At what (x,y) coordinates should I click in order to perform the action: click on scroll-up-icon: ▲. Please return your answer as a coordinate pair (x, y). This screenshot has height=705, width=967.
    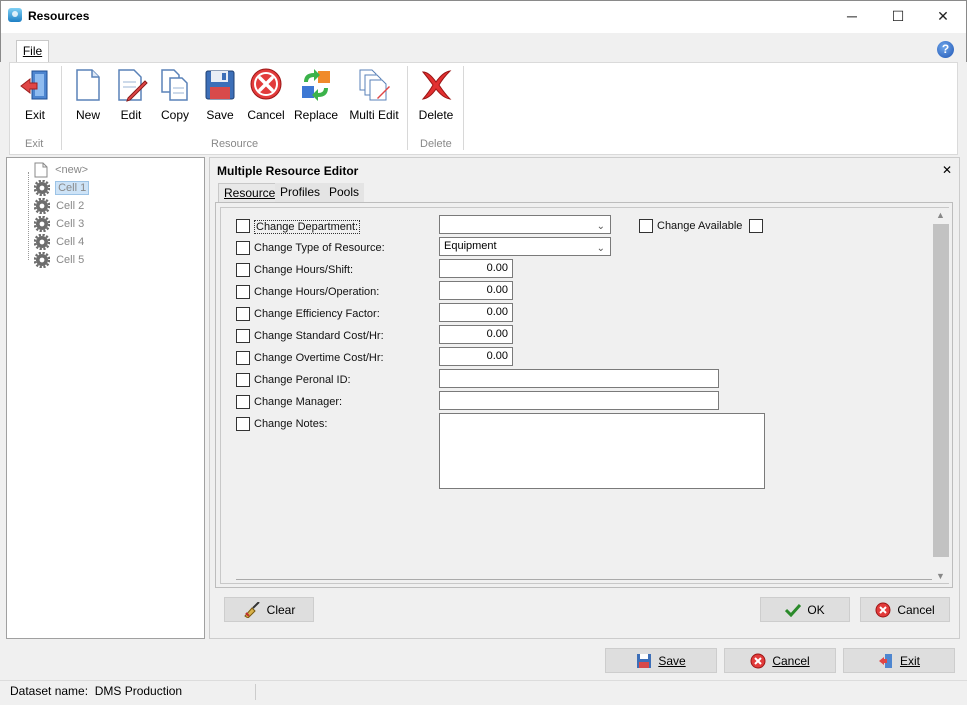
    Looking at the image, I should click on (940, 215).